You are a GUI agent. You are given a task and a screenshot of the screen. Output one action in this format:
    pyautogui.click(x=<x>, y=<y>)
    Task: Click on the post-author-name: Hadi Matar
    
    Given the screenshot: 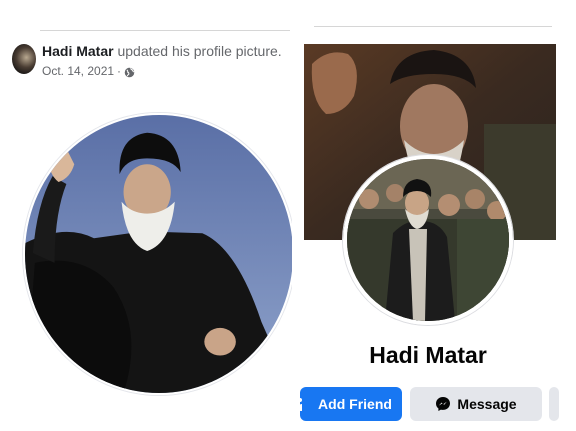 What is the action you would take?
    pyautogui.click(x=78, y=51)
    